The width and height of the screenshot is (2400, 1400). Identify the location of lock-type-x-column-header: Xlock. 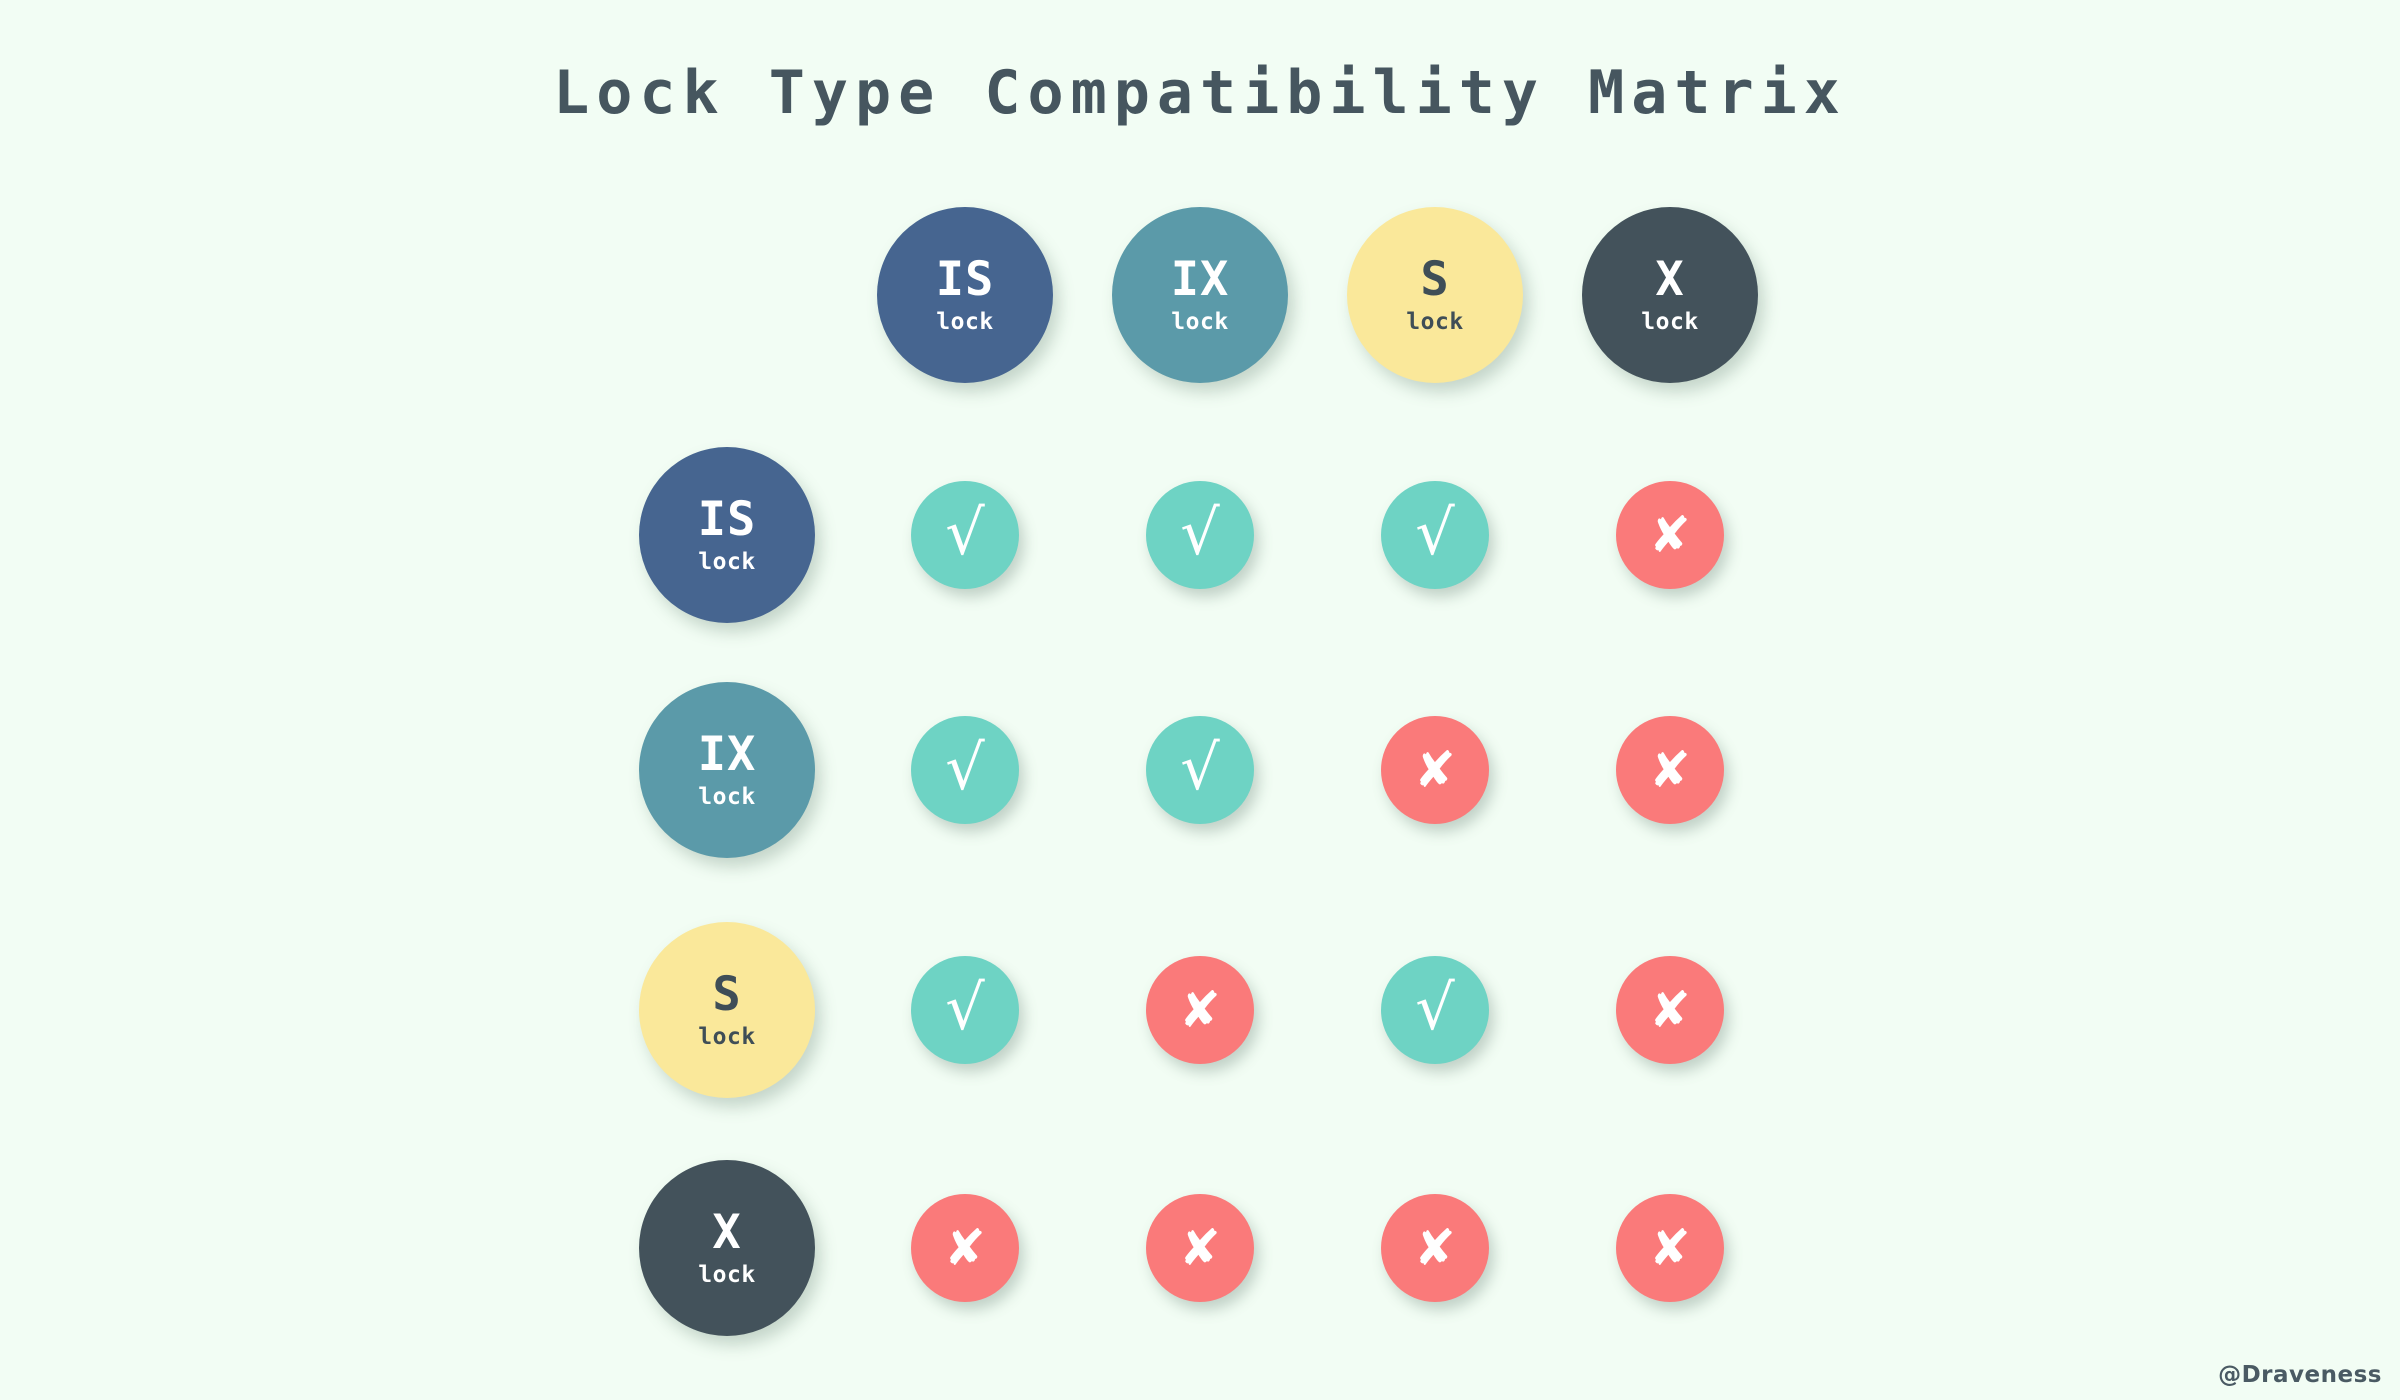
(1670, 295).